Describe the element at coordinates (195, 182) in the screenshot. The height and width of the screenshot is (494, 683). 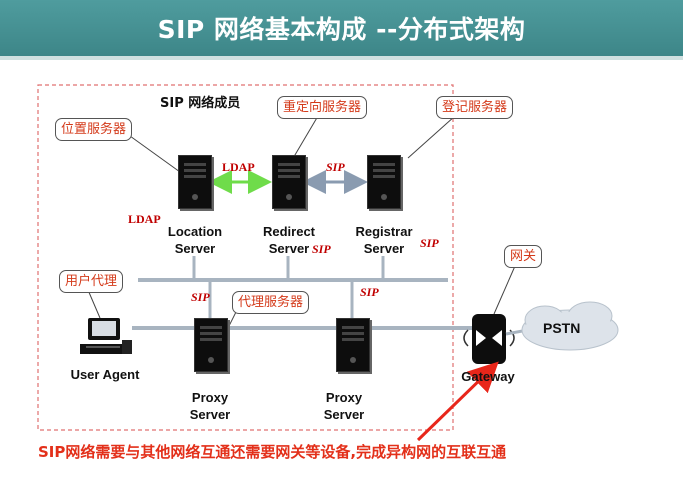
I see `location-server-icon` at that location.